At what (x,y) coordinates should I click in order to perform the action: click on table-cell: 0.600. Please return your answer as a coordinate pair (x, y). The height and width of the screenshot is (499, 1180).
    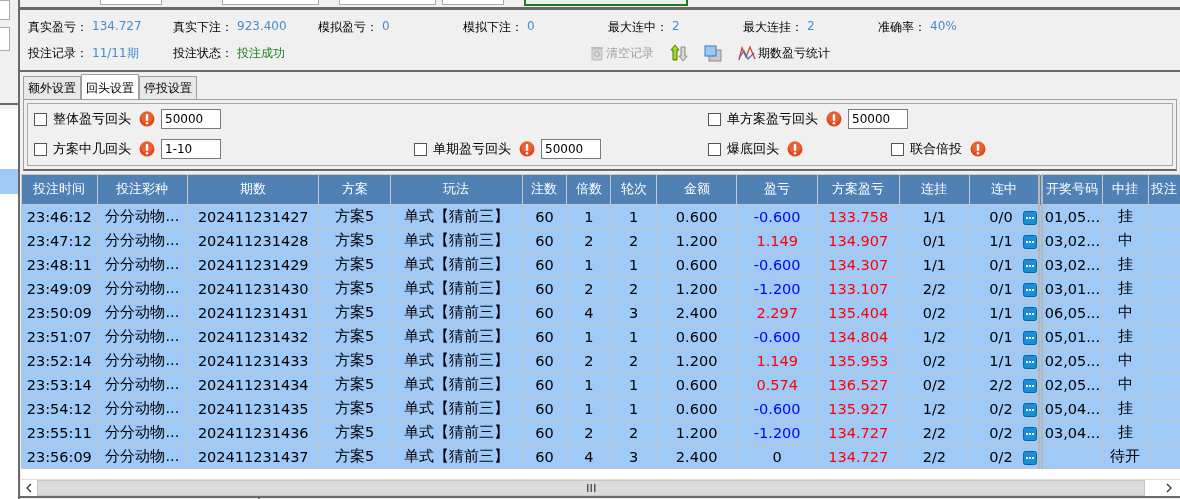
    Looking at the image, I should click on (696, 264).